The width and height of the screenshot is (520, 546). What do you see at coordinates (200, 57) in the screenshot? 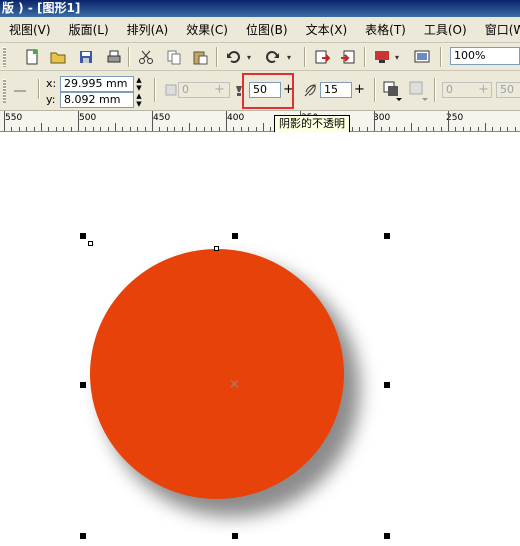
I see `paste-icon` at bounding box center [200, 57].